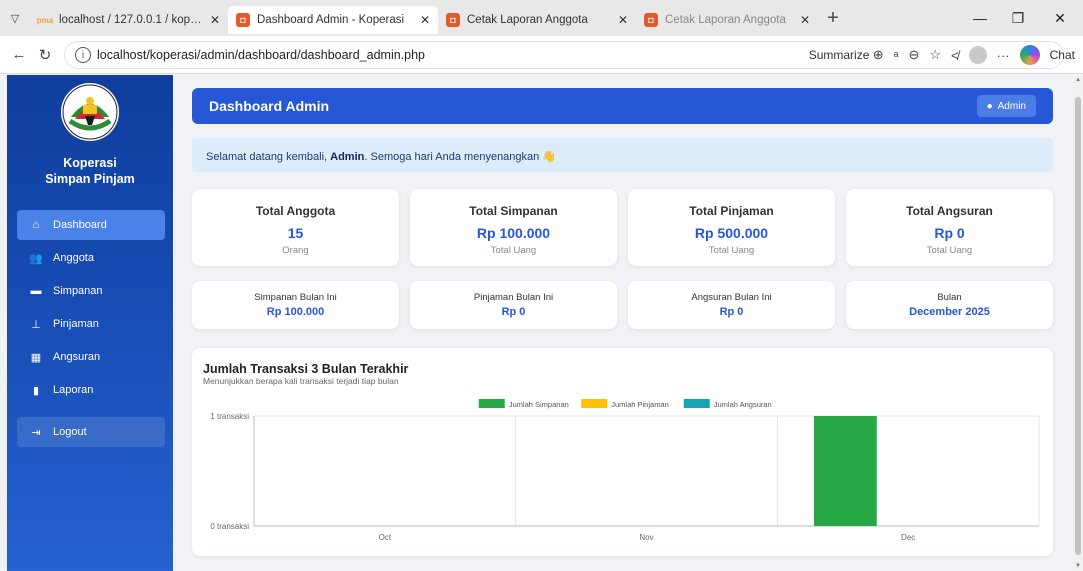 The height and width of the screenshot is (571, 1083). I want to click on sidebar-item-angsuran: ▦ Angsuran, so click(91, 357).